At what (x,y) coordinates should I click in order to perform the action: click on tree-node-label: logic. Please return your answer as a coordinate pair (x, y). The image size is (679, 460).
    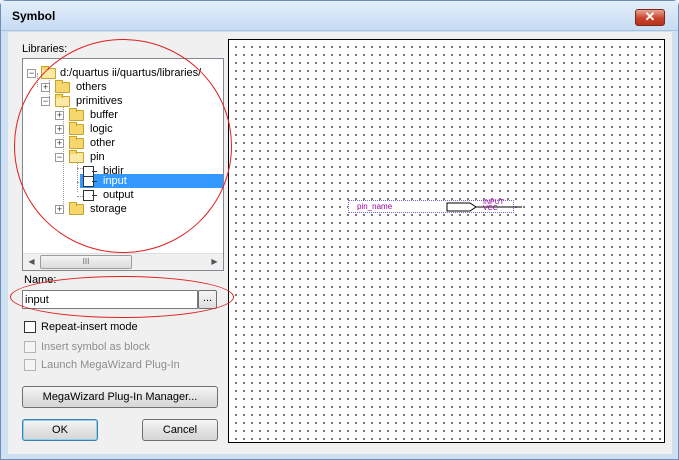
    Looking at the image, I should click on (101, 129).